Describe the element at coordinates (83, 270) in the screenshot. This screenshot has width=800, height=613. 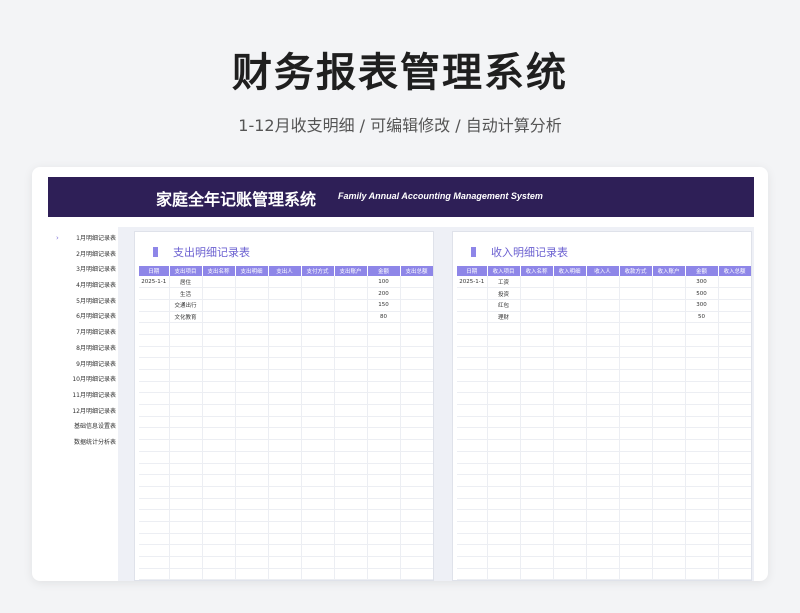
I see `sidebar-item: 3月明细记录表` at that location.